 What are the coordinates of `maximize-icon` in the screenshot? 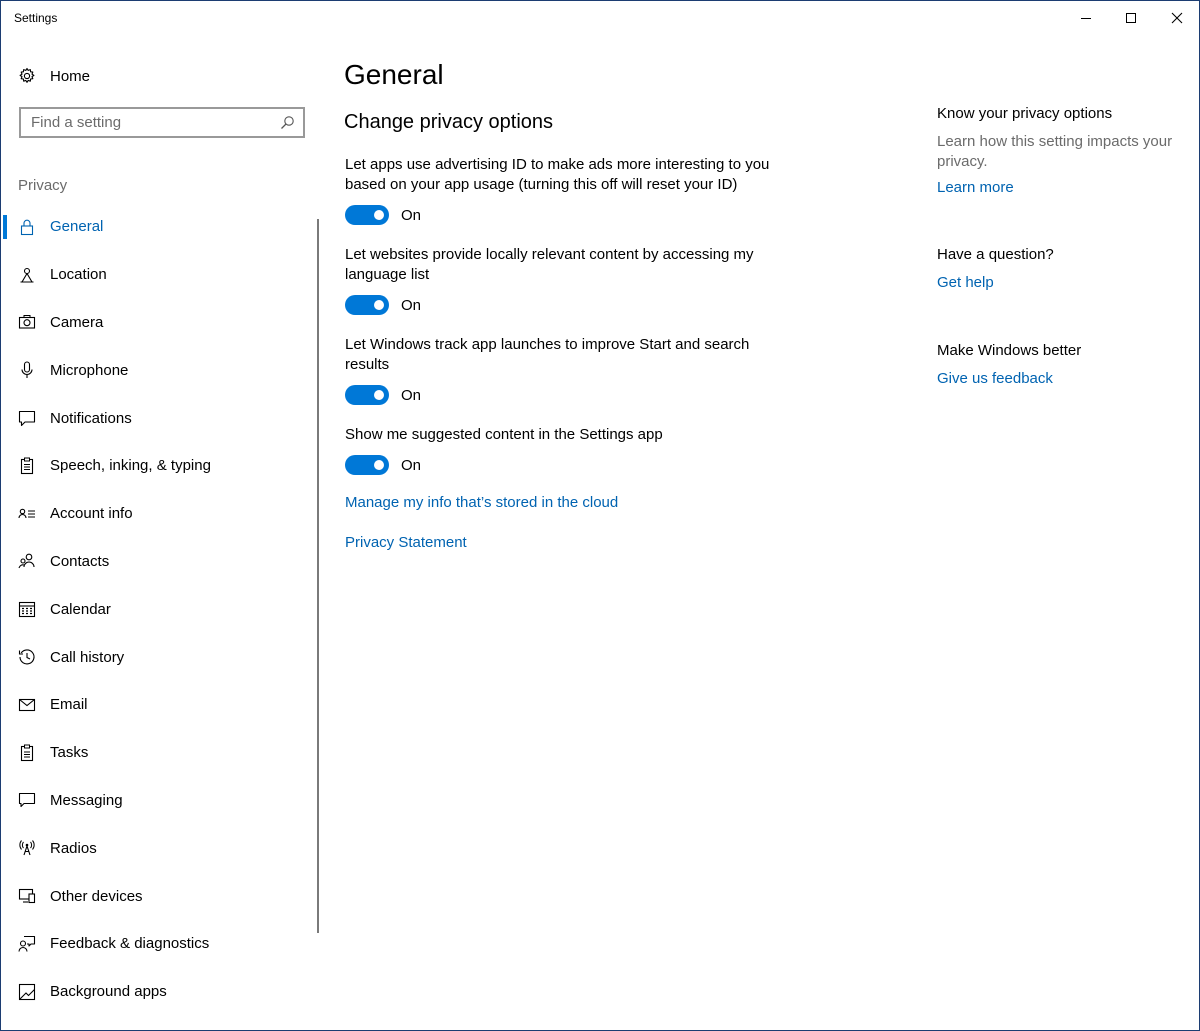 It's located at (1131, 18).